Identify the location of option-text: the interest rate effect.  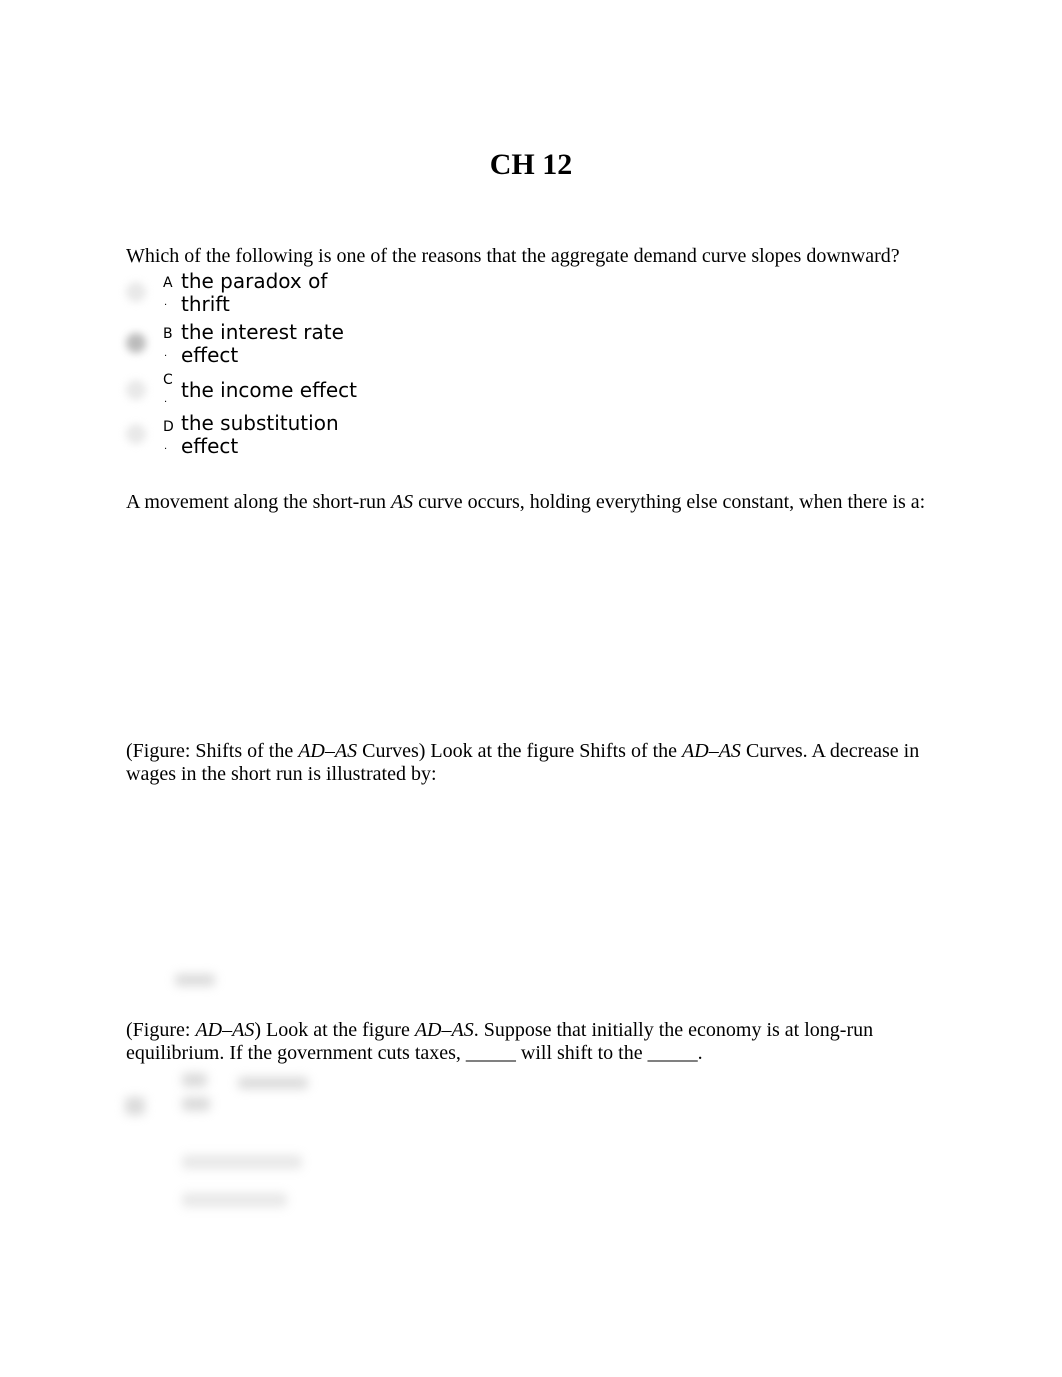
(262, 343).